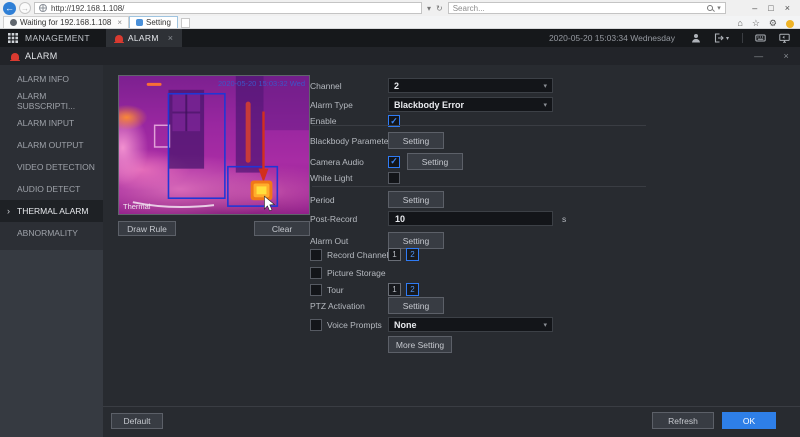 This screenshot has height=437, width=800. I want to click on window-controls: – □ ×, so click(774, 8).